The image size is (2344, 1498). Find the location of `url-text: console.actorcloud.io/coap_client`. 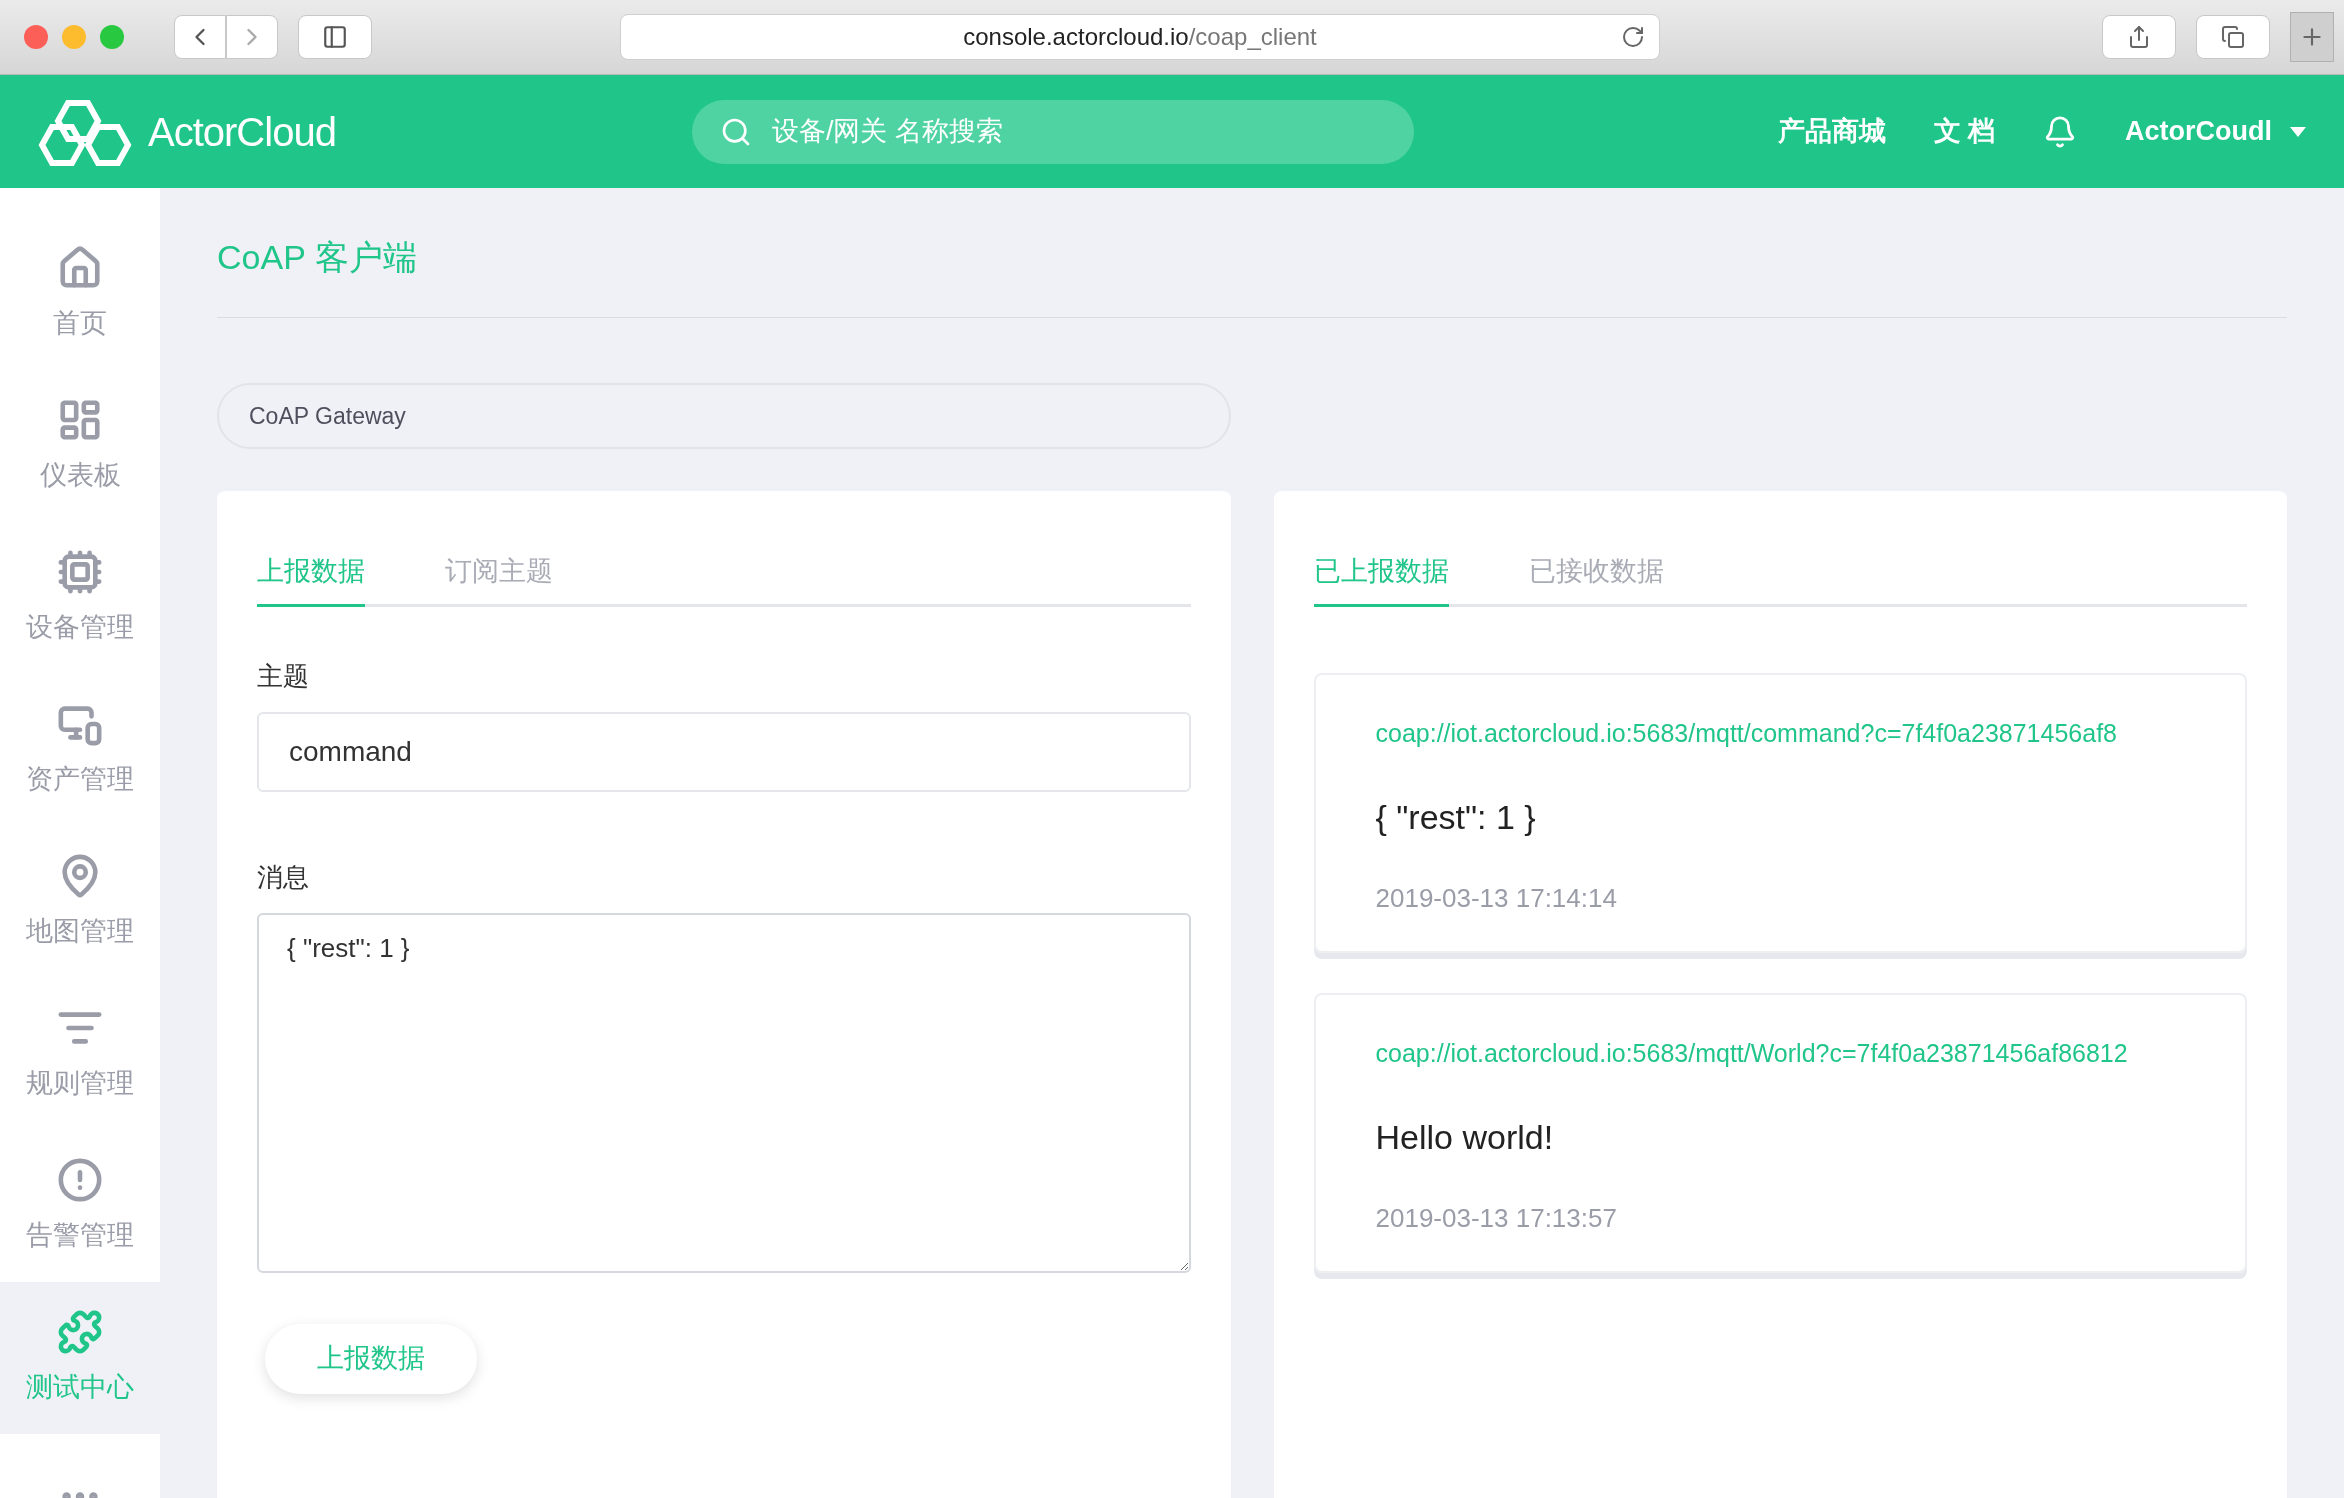

url-text: console.actorcloud.io/coap_client is located at coordinates (1140, 37).